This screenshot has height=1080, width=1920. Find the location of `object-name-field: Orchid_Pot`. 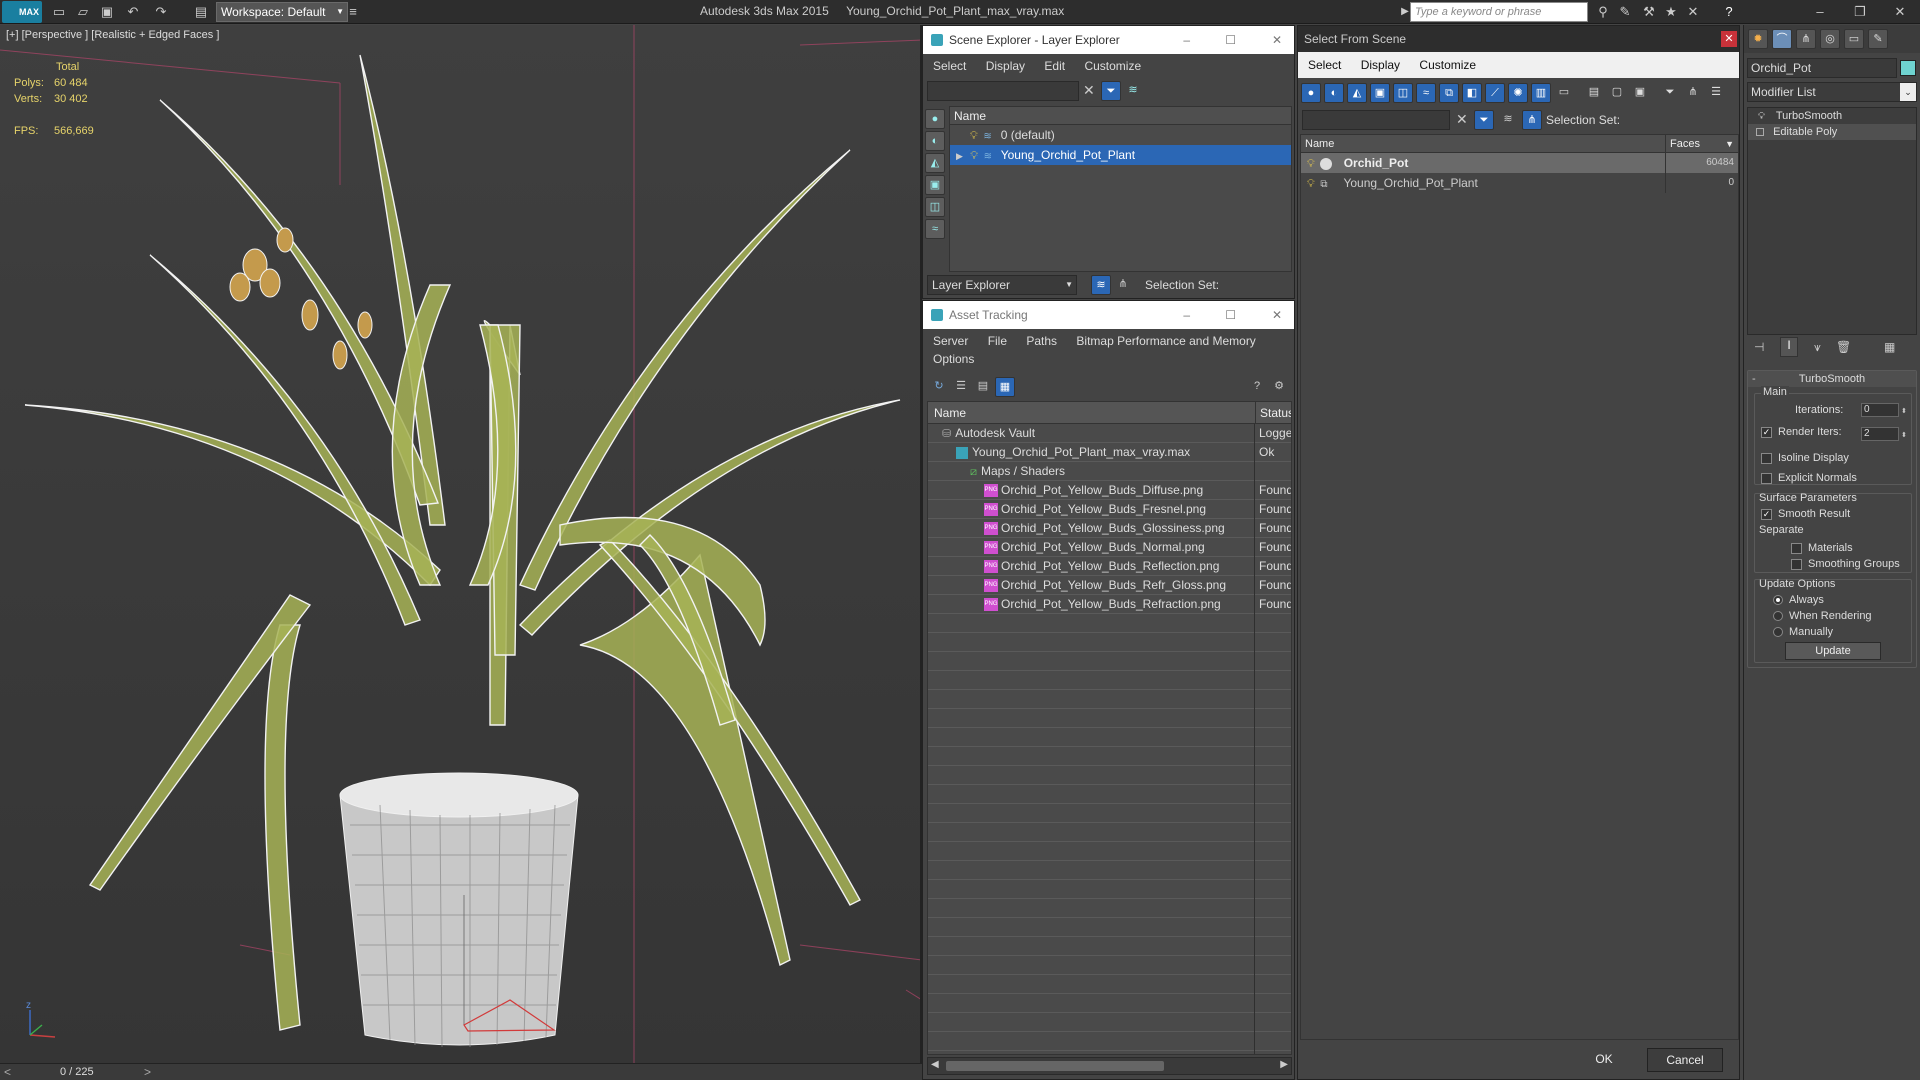

object-name-field: Orchid_Pot is located at coordinates (1822, 68).